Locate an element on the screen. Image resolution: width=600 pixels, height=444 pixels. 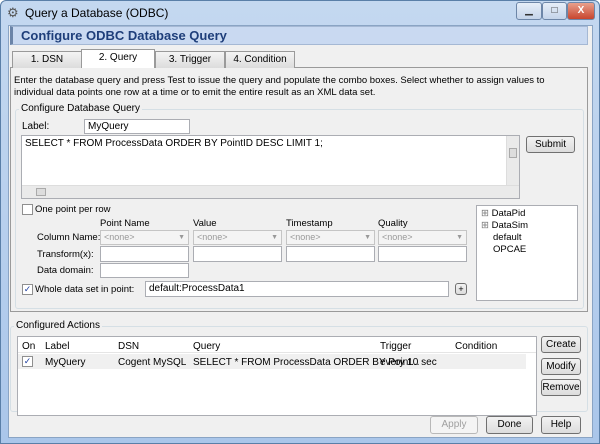
value-combo: <none> ▼ is located at coordinates (237, 237).